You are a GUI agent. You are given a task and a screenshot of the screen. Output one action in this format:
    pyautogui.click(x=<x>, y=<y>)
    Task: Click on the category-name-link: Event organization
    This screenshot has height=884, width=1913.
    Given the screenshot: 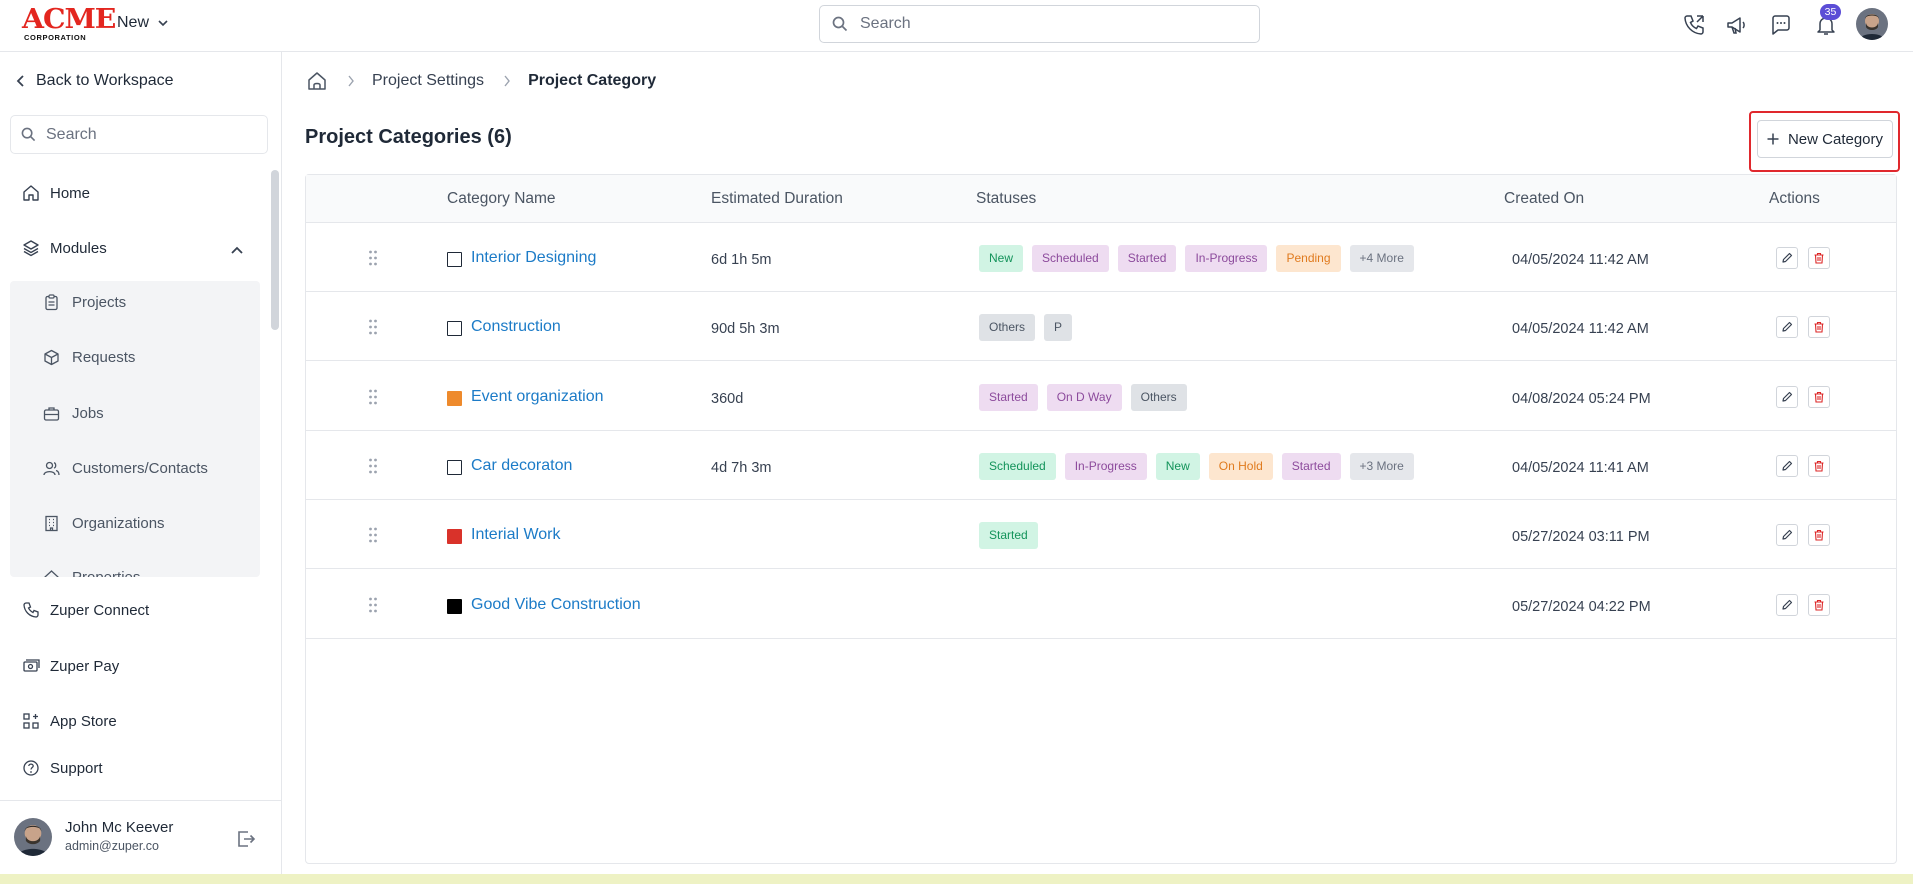 What is the action you would take?
    pyautogui.click(x=537, y=397)
    